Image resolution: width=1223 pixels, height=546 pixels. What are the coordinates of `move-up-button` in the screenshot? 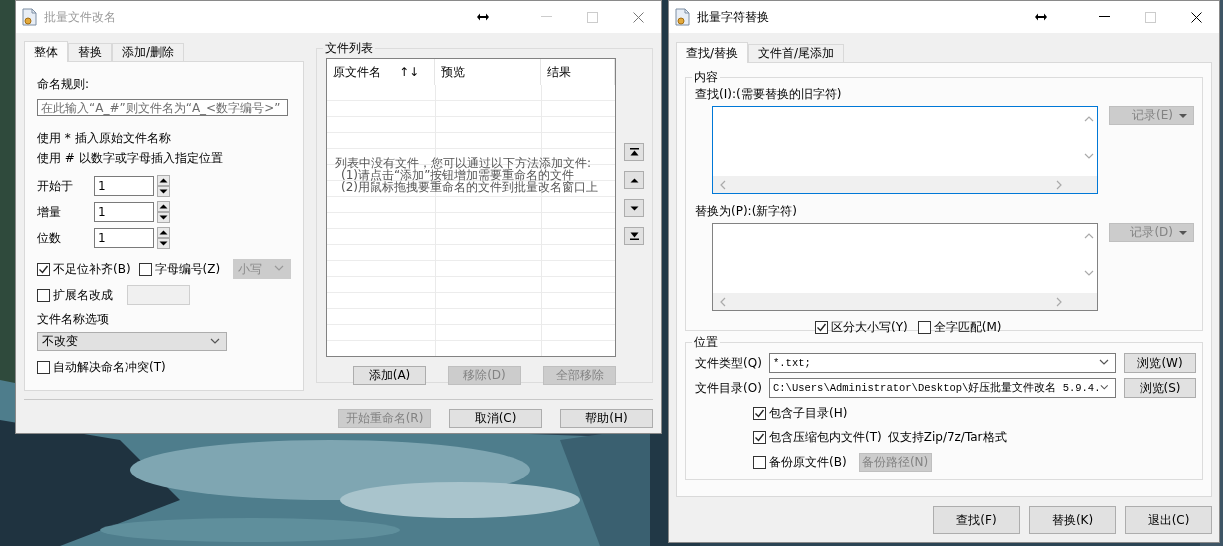 It's located at (634, 180).